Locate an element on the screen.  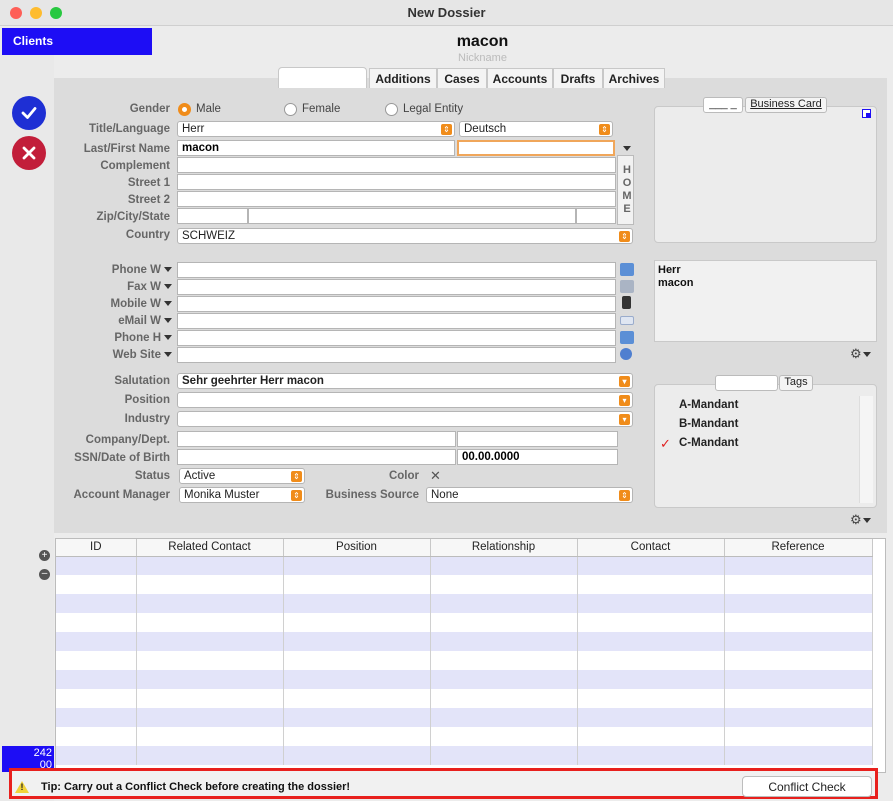
city-input is located at coordinates (412, 216).